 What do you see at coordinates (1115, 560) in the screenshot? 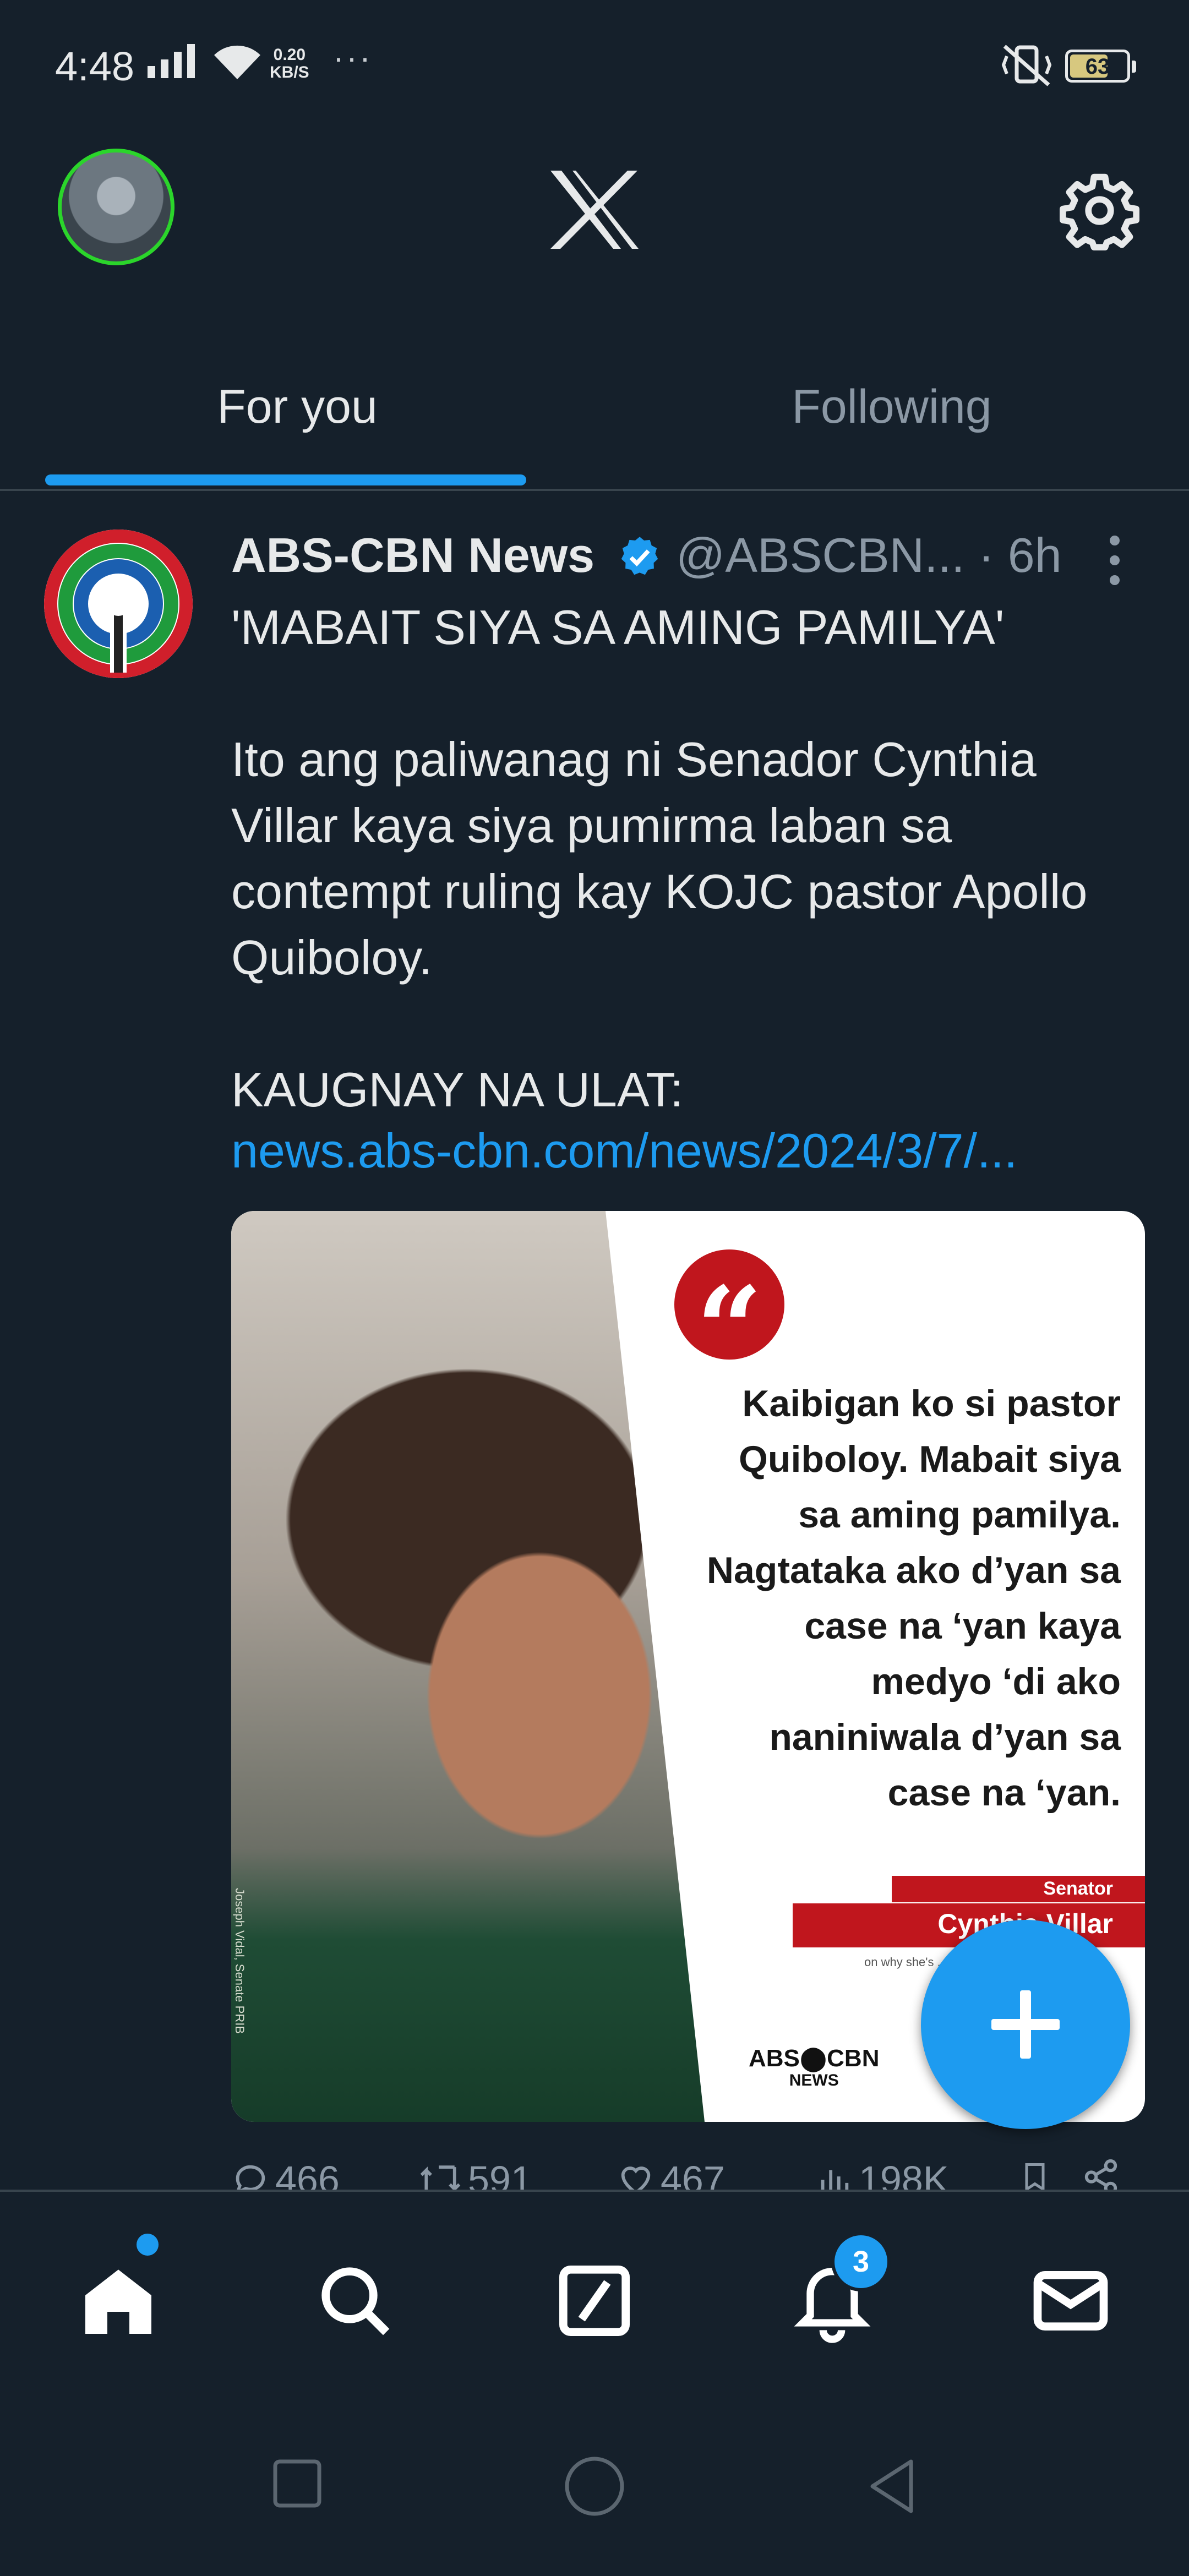
I see `more-options-icon` at bounding box center [1115, 560].